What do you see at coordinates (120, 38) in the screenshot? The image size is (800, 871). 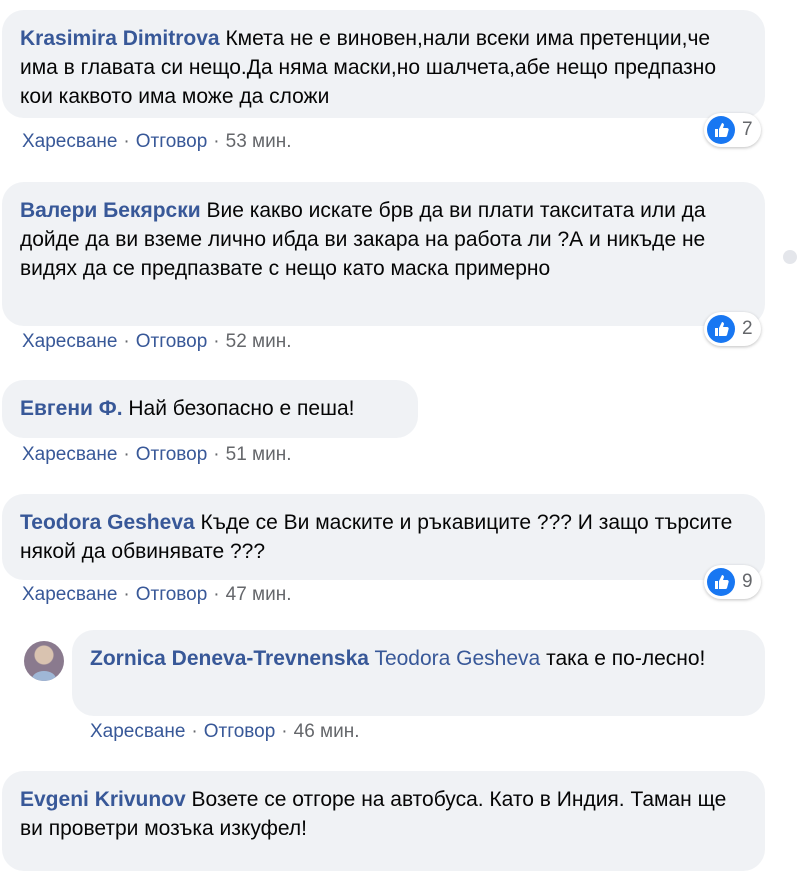 I see `comment-author: Krasimira Dimitrova` at bounding box center [120, 38].